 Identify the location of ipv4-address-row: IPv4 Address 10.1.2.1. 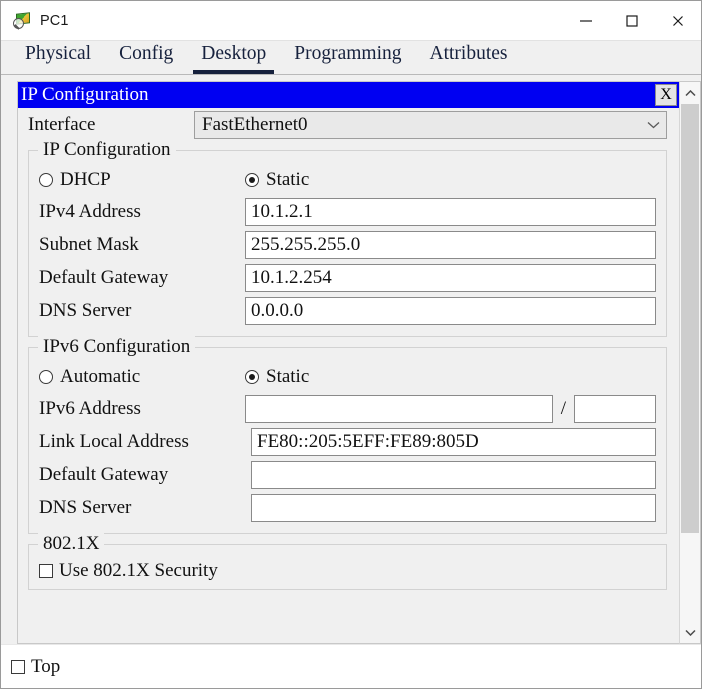
(347, 211).